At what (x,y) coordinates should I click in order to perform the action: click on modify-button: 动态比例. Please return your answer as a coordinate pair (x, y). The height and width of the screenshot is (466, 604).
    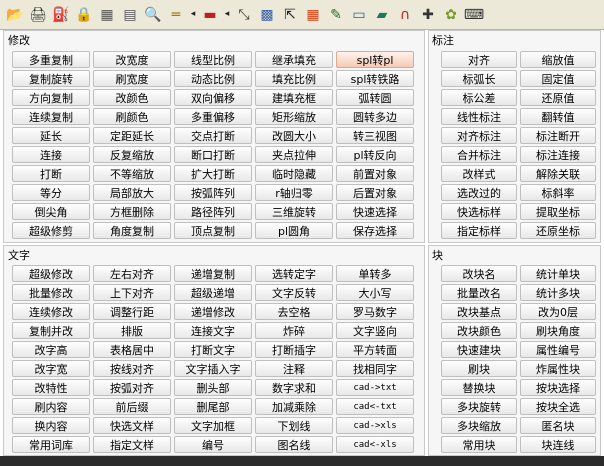
    Looking at the image, I should click on (213, 78).